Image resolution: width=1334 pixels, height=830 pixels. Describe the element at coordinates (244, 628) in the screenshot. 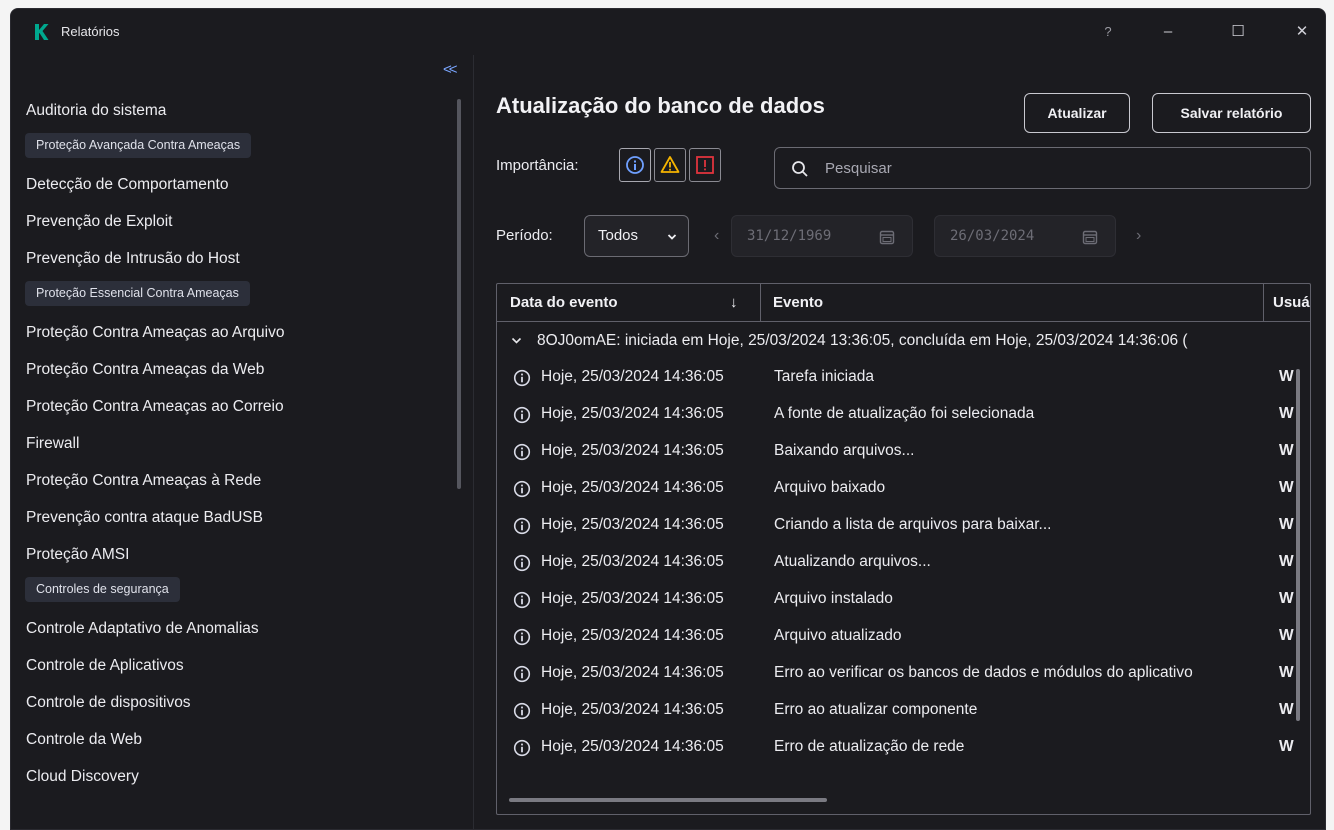

I see `sidebar-item: Controle Adaptativo de Anomalias` at that location.